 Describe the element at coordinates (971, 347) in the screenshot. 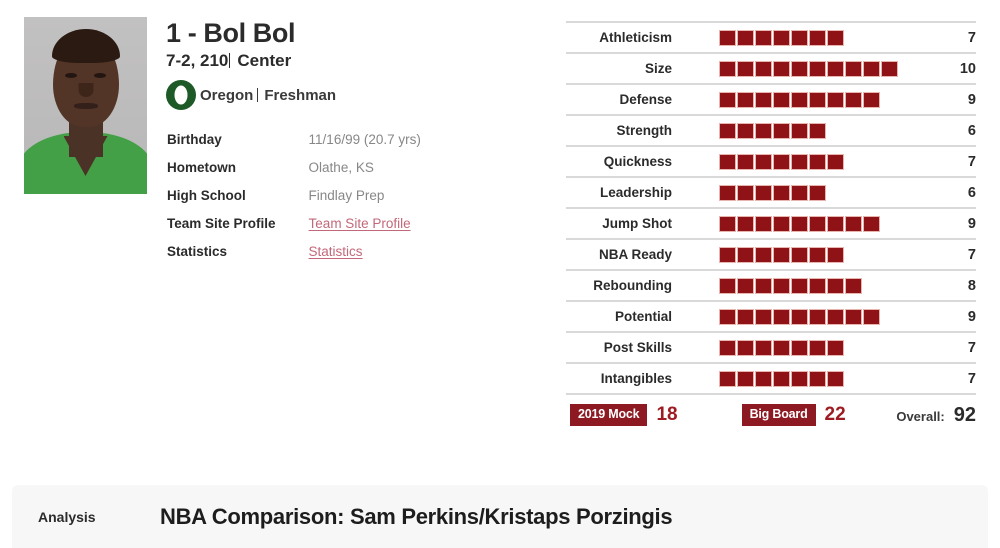

I see `rating-value: 7` at that location.